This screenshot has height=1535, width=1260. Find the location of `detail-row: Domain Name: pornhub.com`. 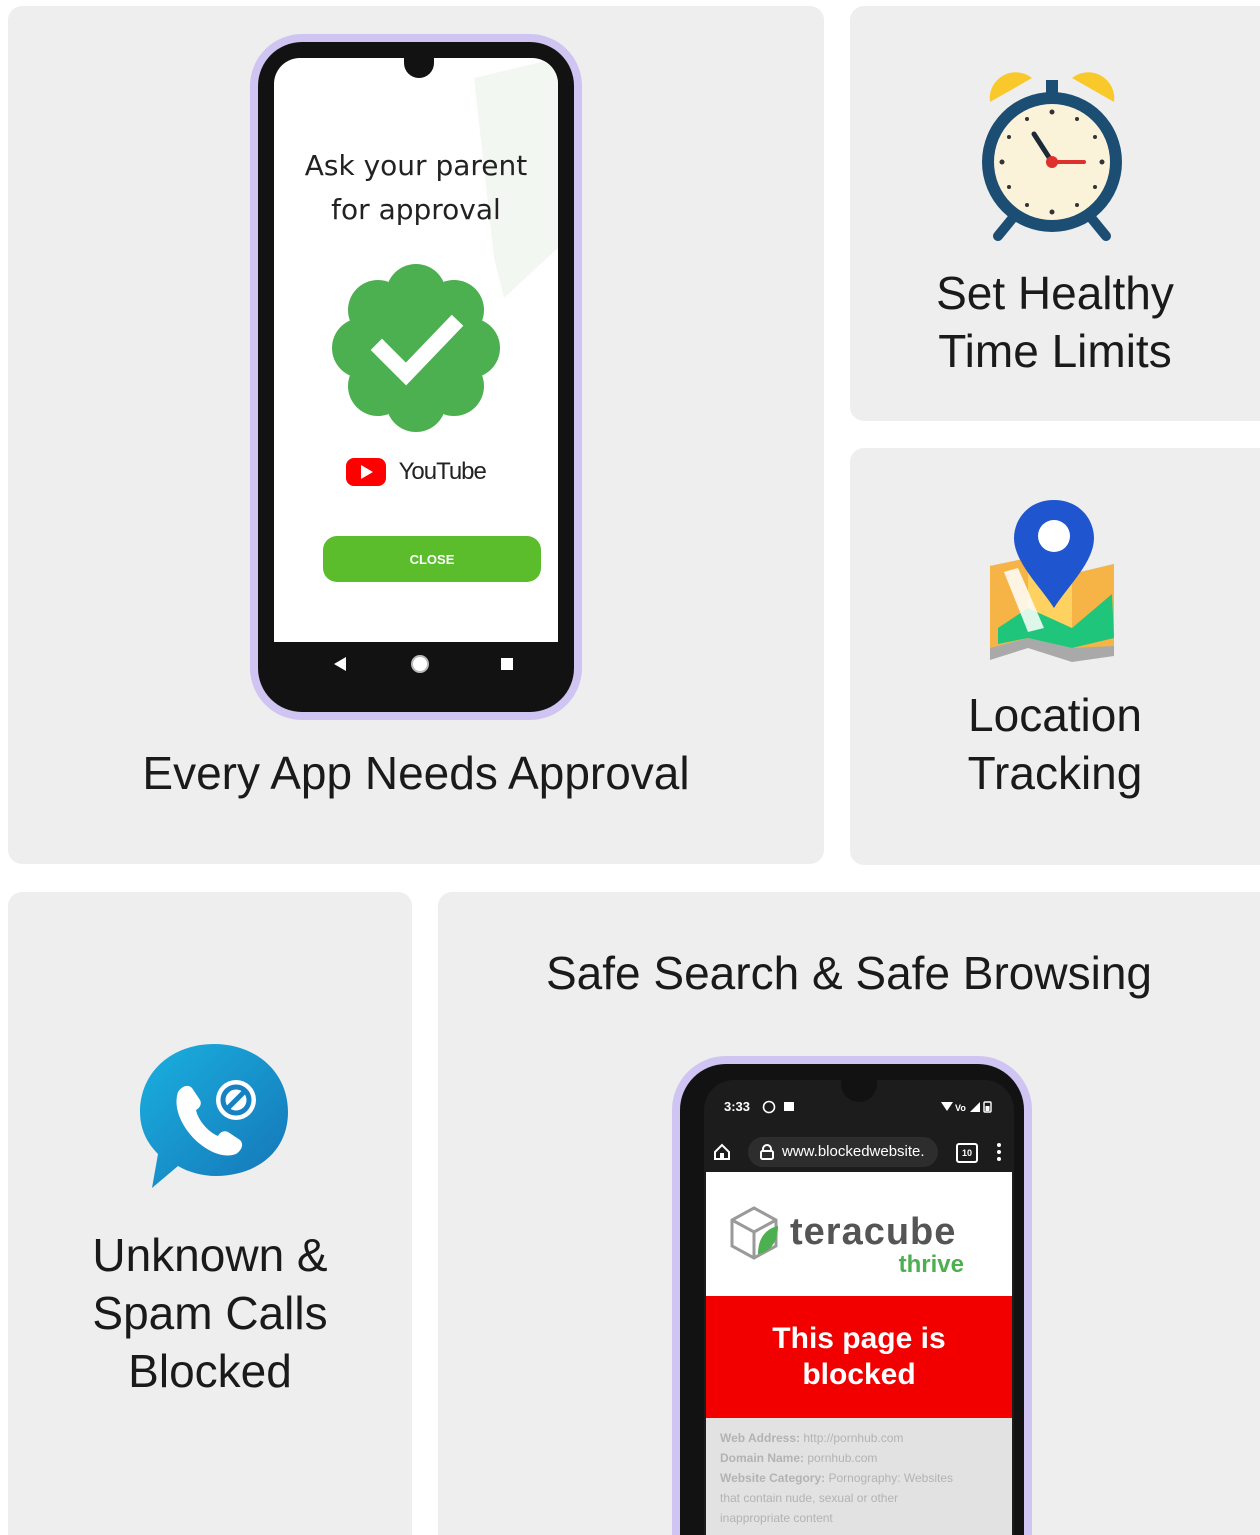

detail-row: Domain Name: pornhub.com is located at coordinates (799, 1458).